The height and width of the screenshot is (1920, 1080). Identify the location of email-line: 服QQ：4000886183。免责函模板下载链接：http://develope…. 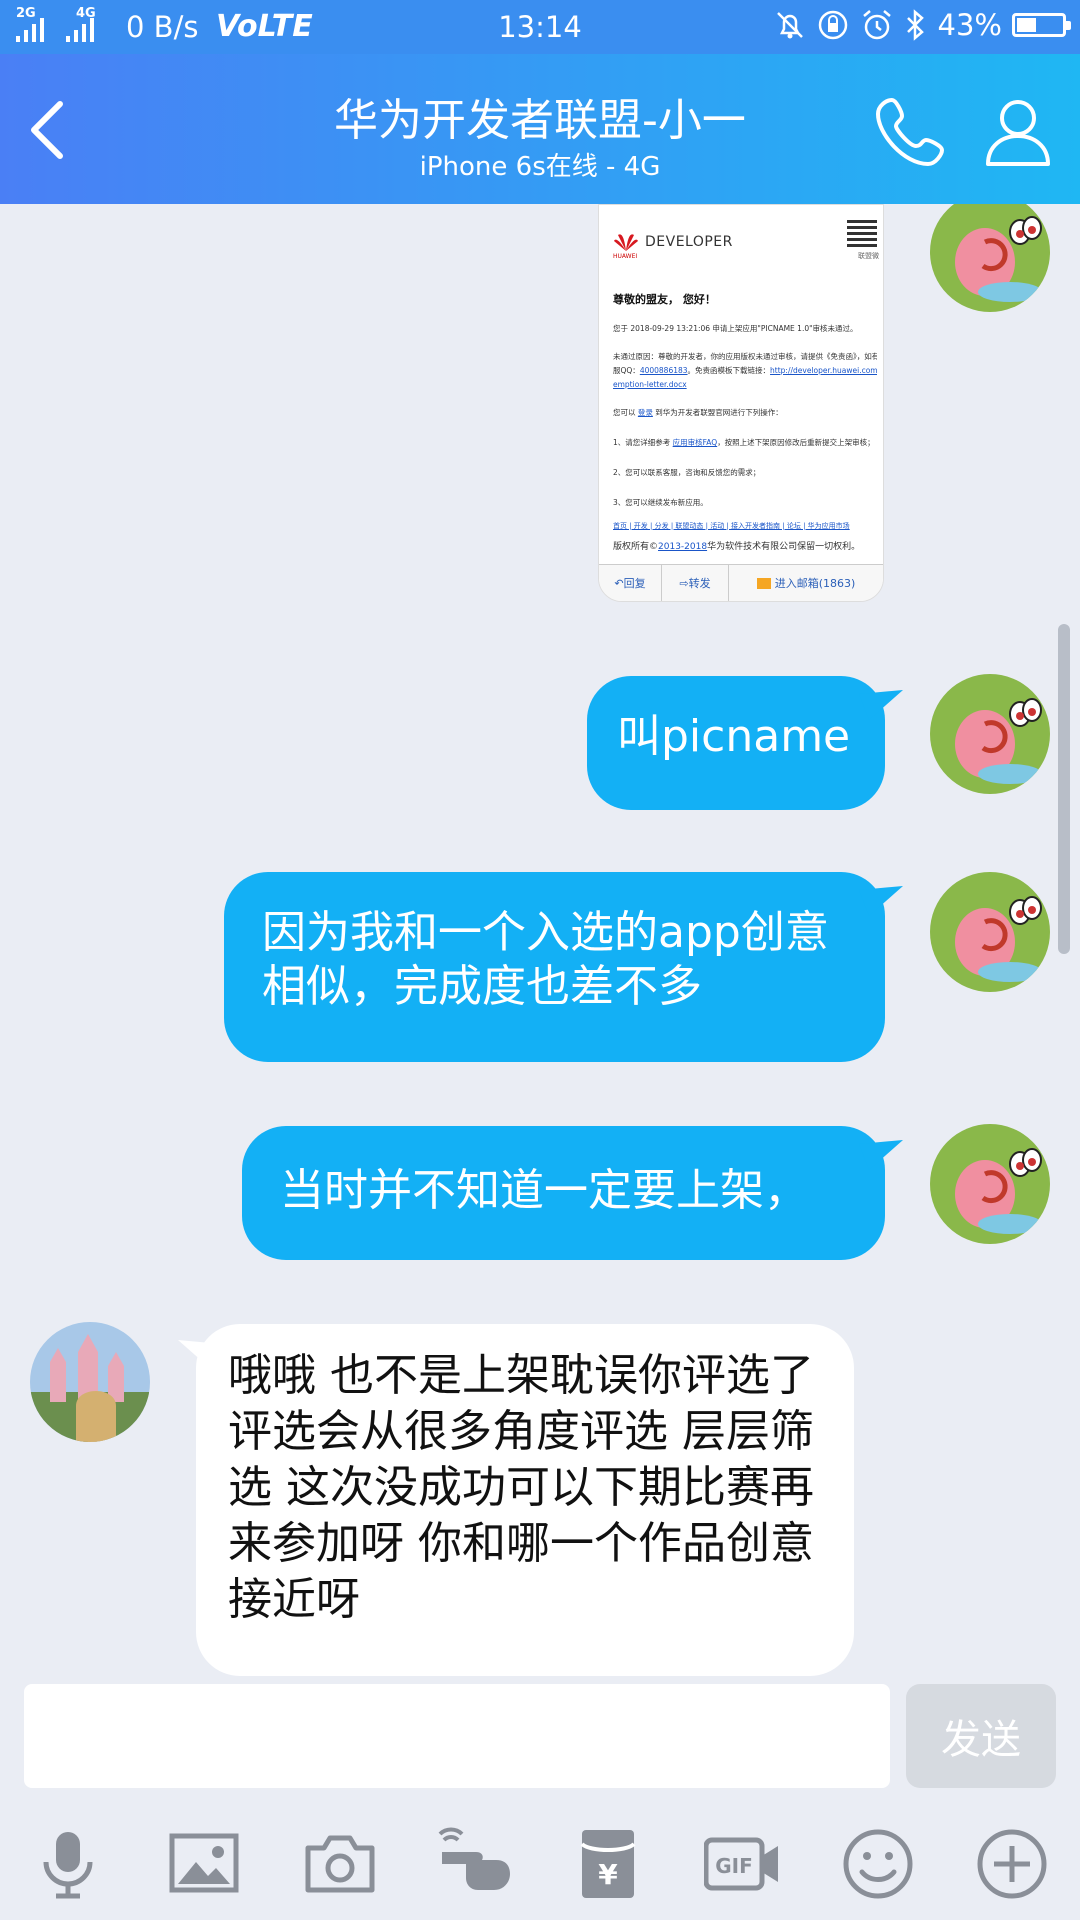
(745, 370).